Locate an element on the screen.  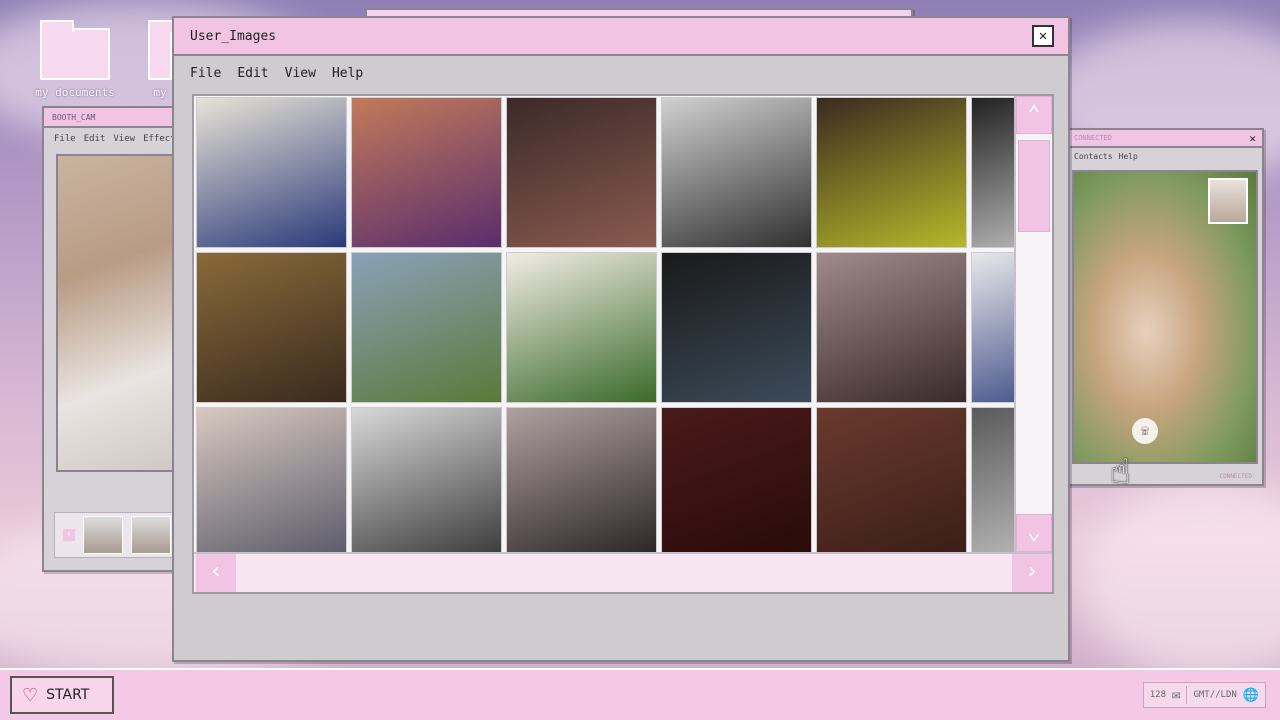
connection-status: CONNECTED is located at coordinates (1235, 476).